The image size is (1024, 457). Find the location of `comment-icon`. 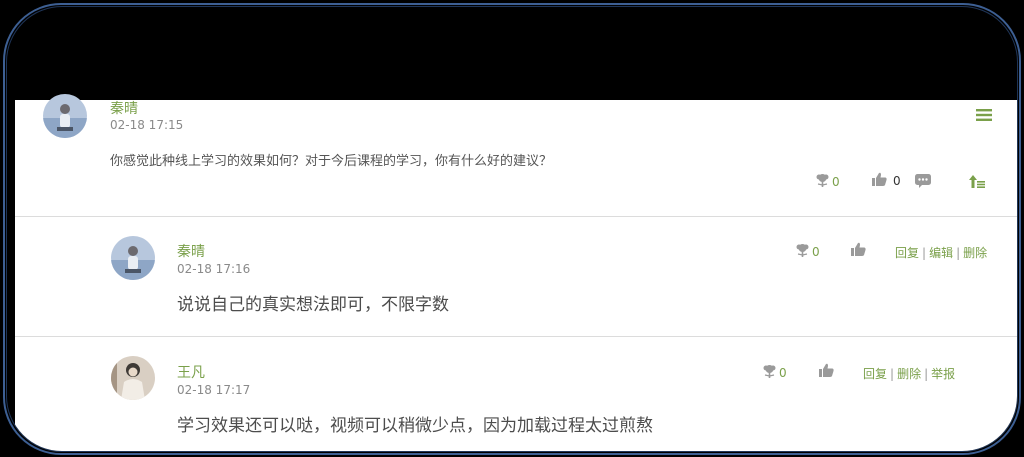

comment-icon is located at coordinates (923, 182).